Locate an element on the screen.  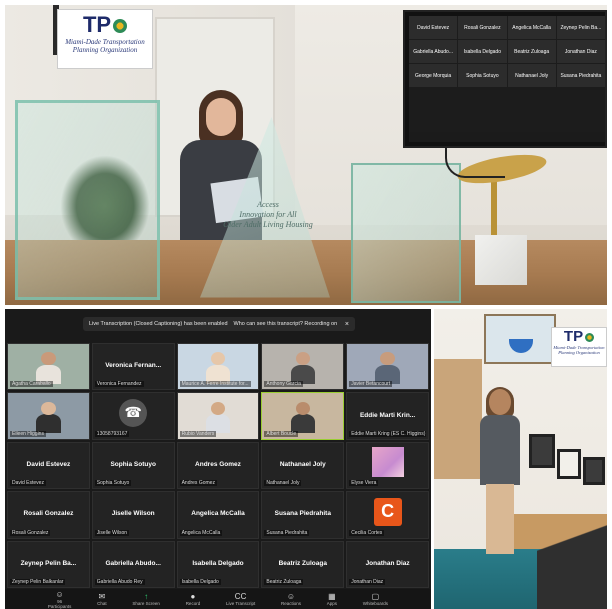
participant-tile: C Cecilia Cortes is located at coordinates (387, 515).